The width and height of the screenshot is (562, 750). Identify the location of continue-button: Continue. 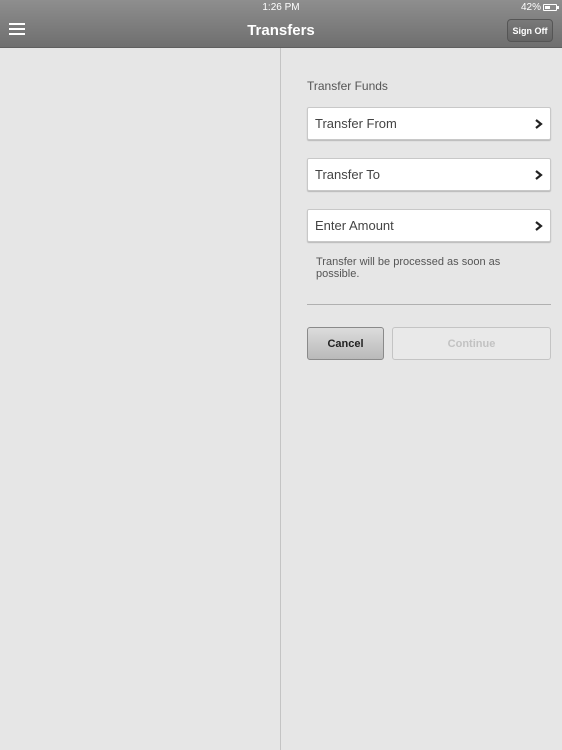
(471, 343).